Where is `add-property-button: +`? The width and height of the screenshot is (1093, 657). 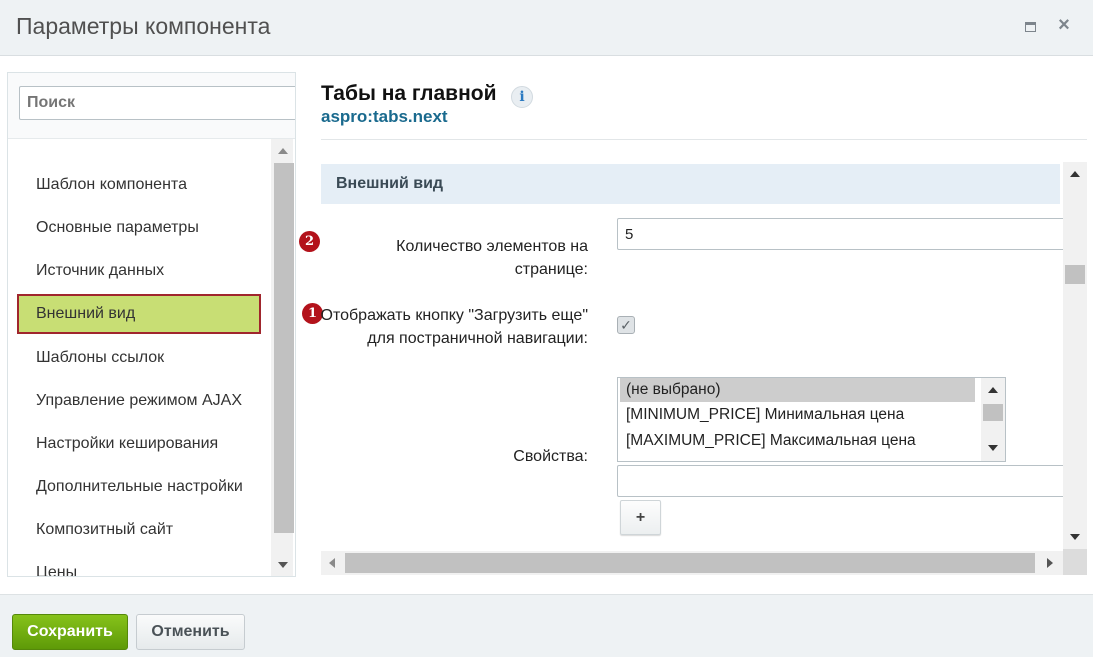
add-property-button: + is located at coordinates (640, 517).